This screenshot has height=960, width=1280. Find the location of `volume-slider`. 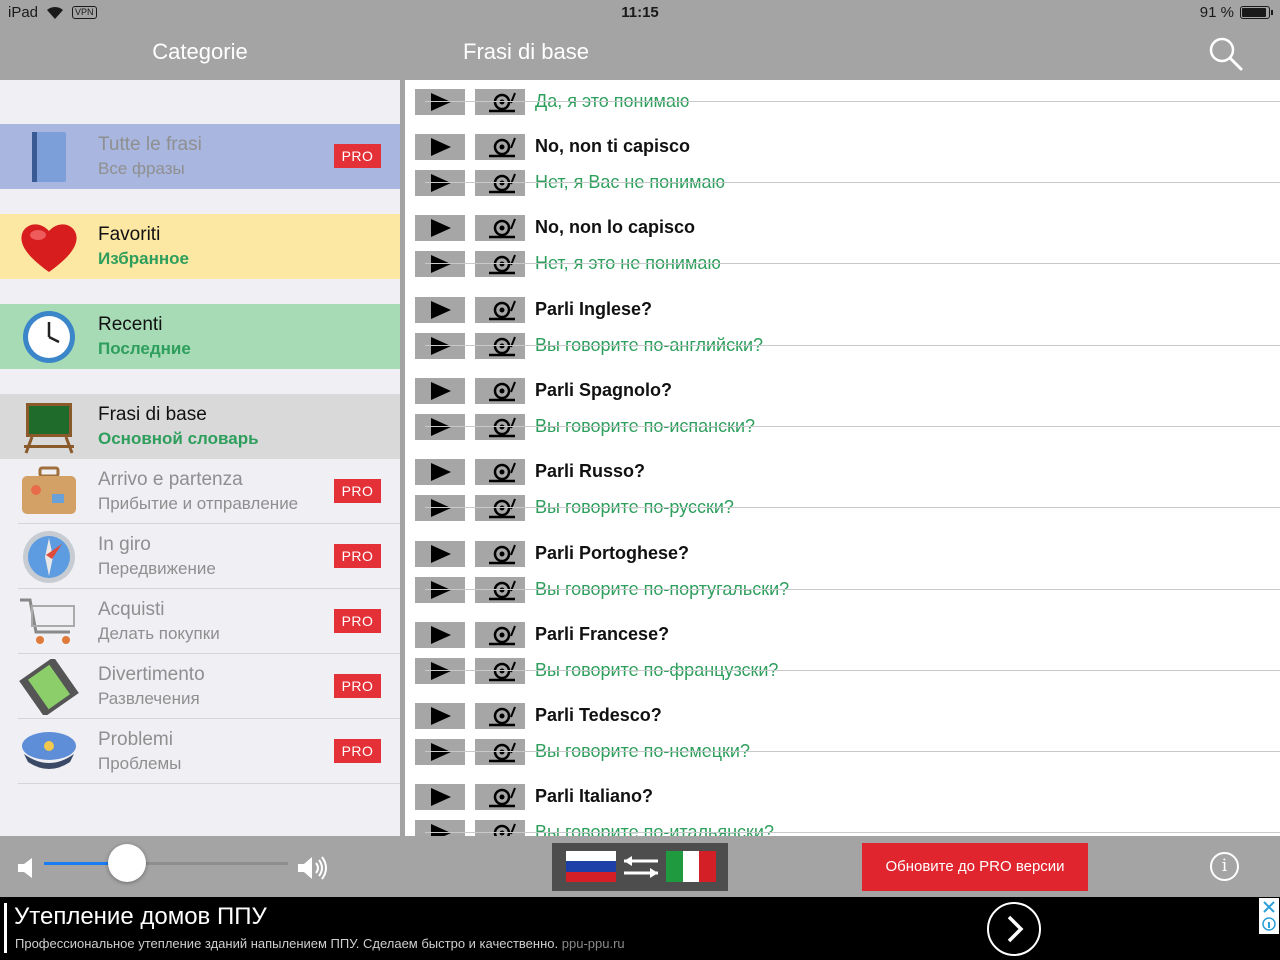

volume-slider is located at coordinates (166, 863).